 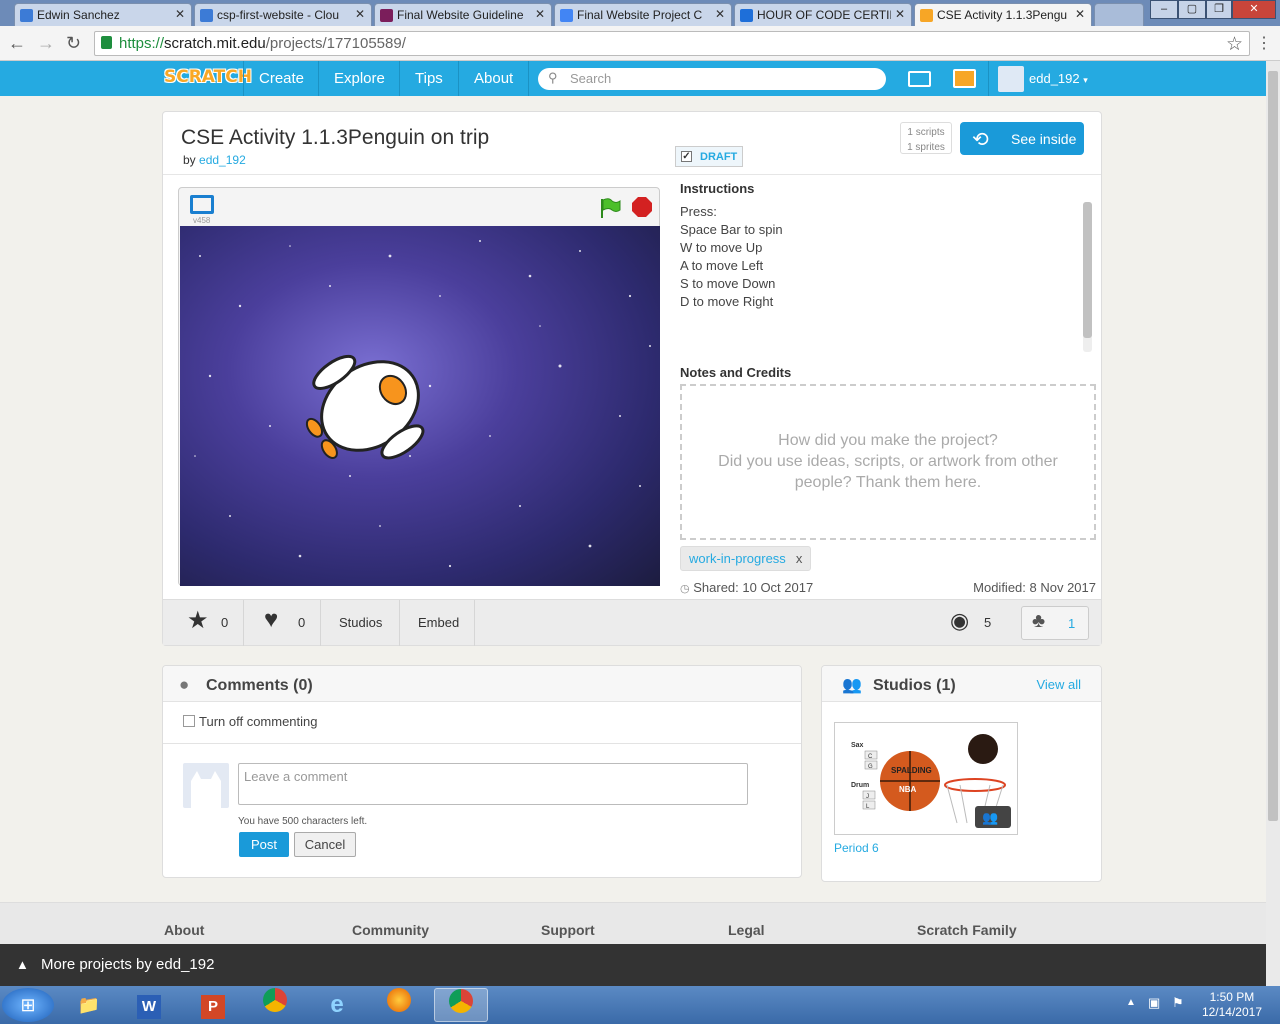 I want to click on tag-label: work-in-progress, so click(x=737, y=558).